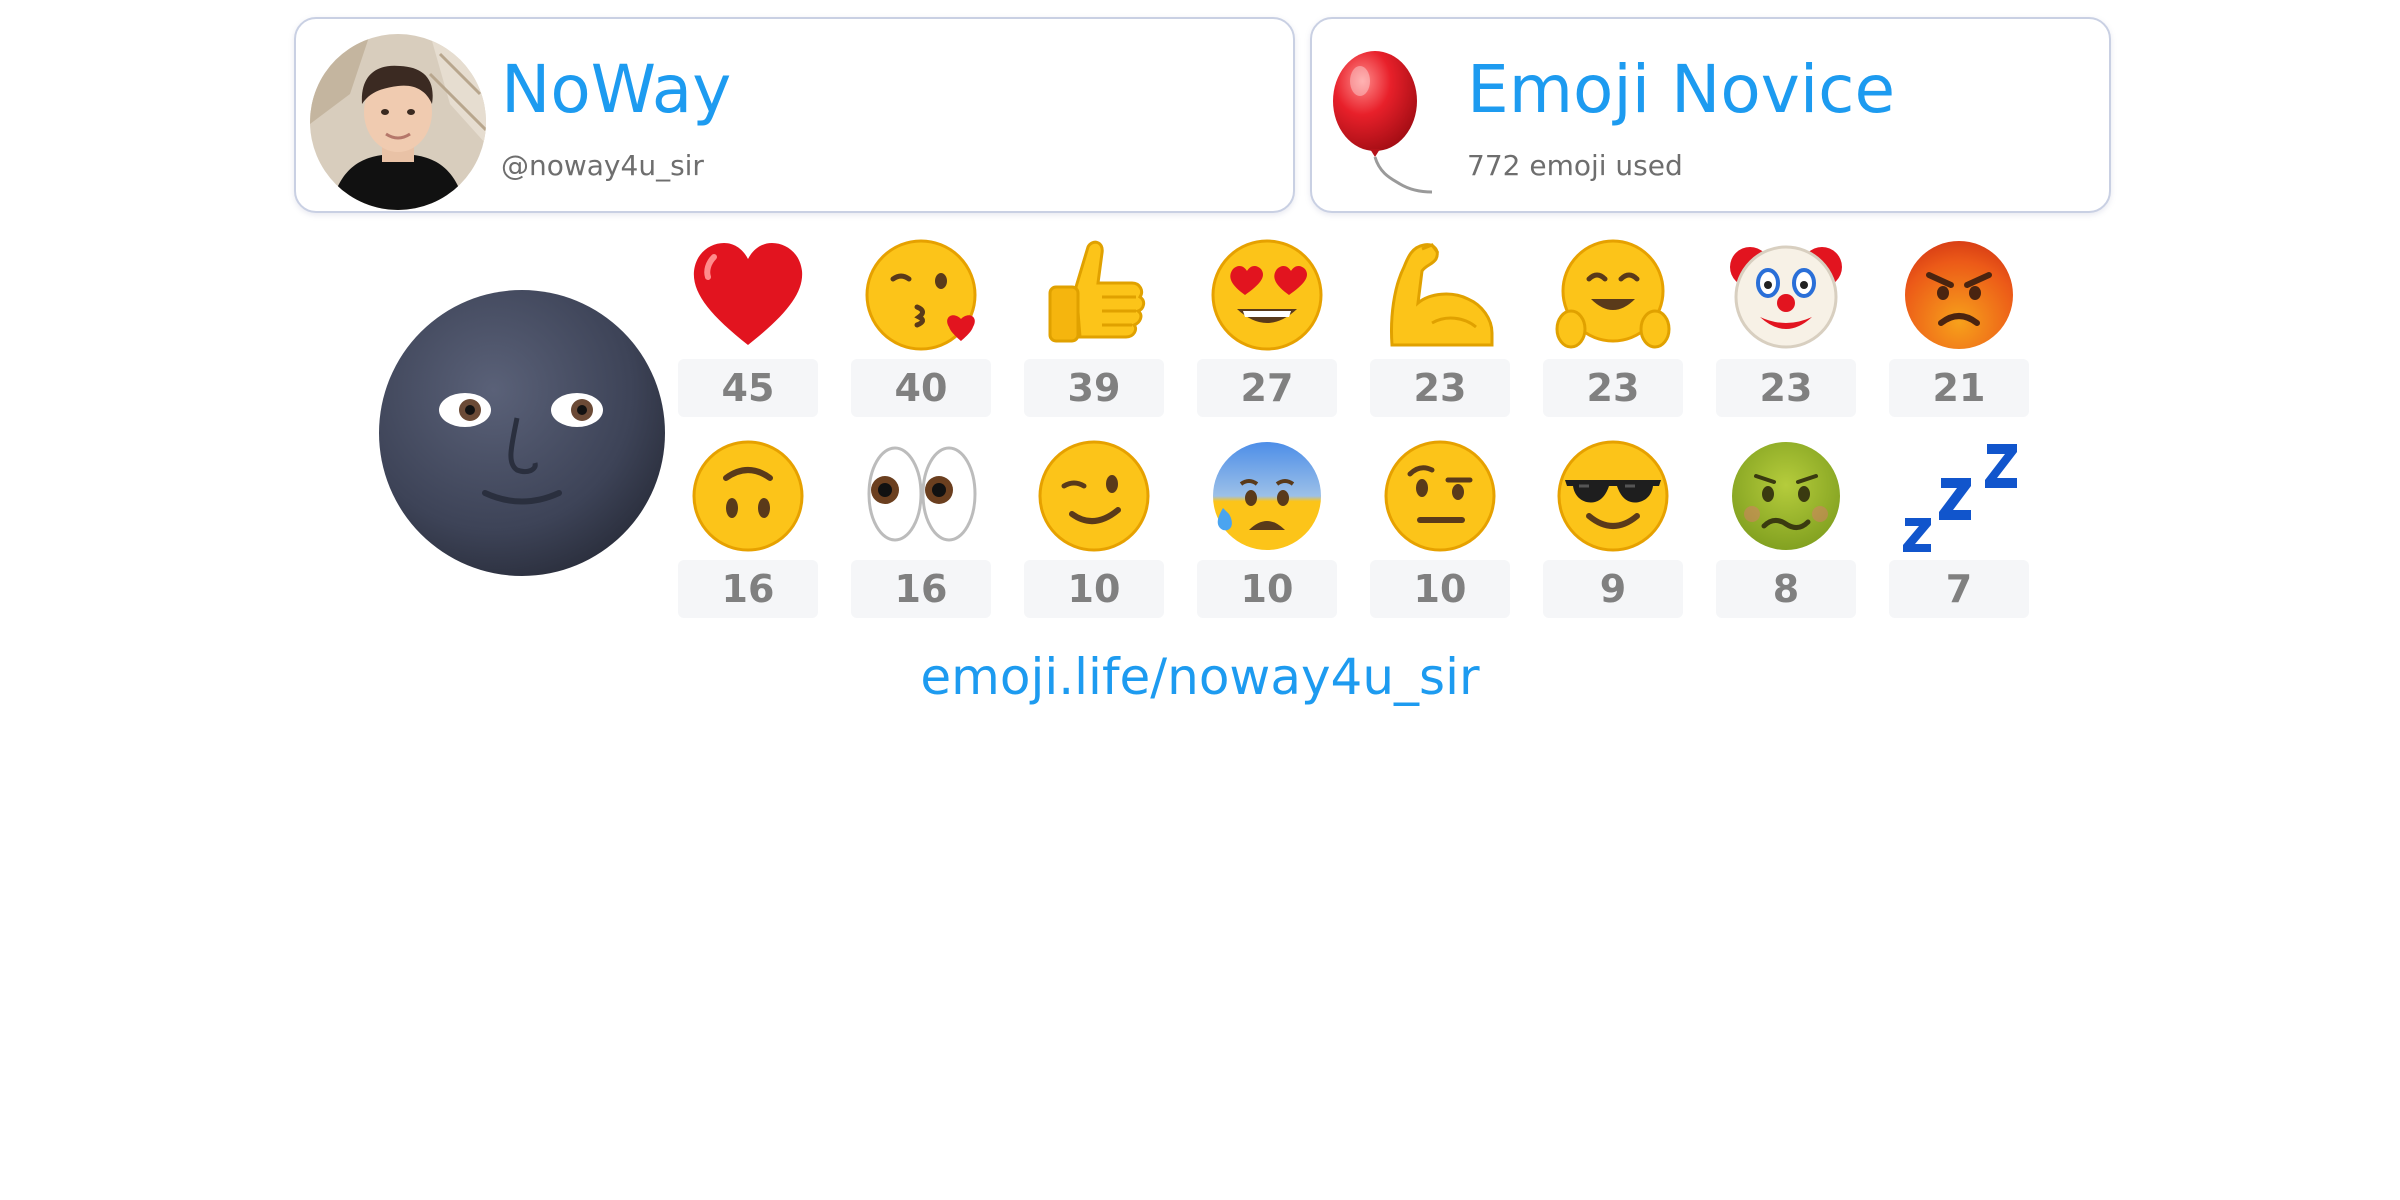  Describe the element at coordinates (922, 494) in the screenshot. I see `eyes-icon` at that location.